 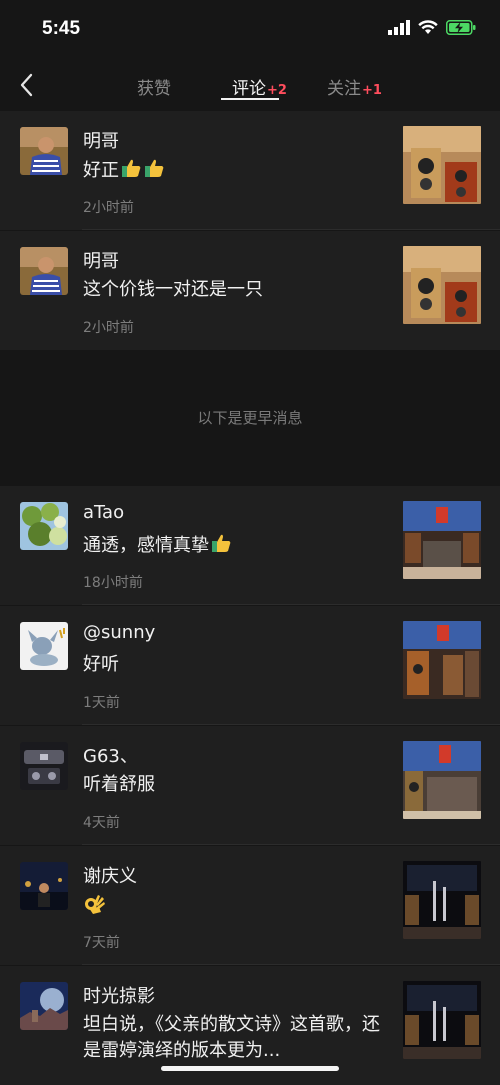 What do you see at coordinates (101, 664) in the screenshot?
I see `comment-text: 好听` at bounding box center [101, 664].